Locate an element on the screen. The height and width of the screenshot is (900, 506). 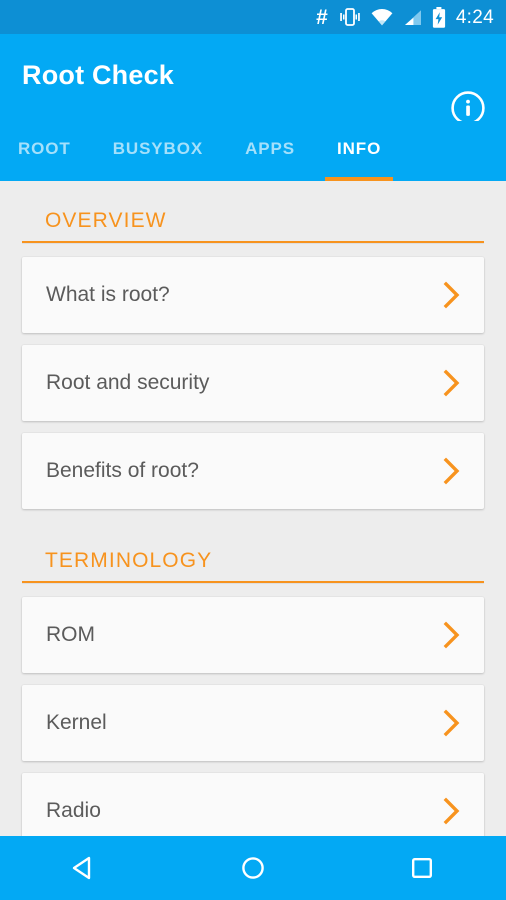
section-terminology-header: TERMINOLOGY is located at coordinates (253, 552).